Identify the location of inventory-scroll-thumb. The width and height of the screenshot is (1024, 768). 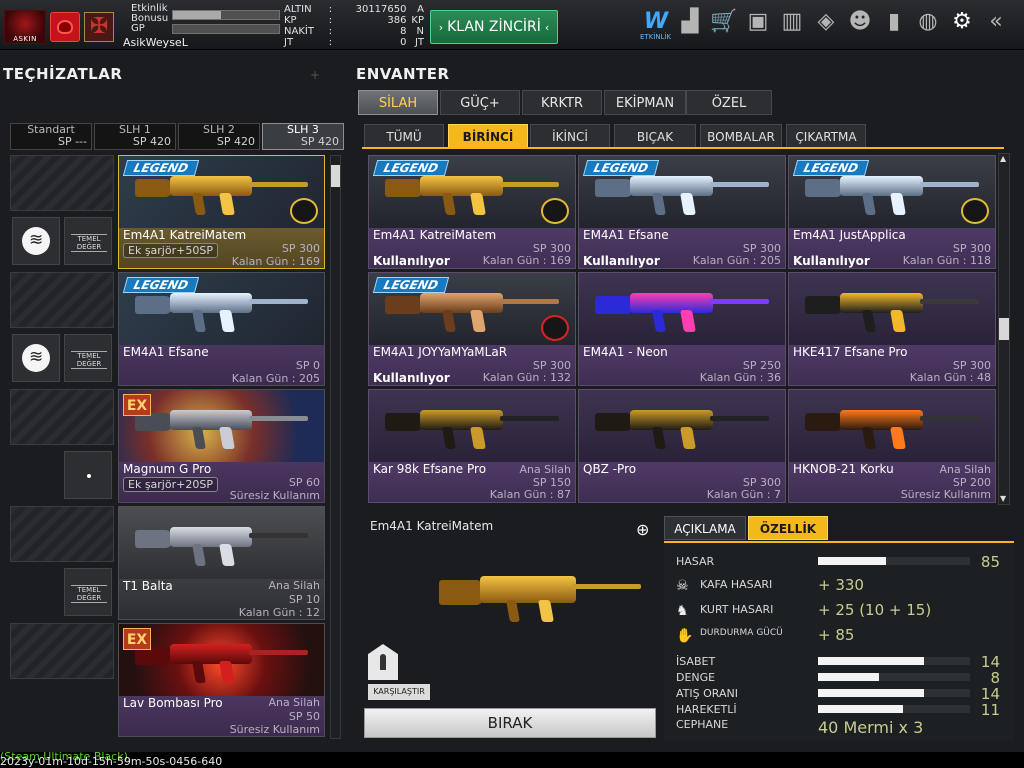
(1004, 329).